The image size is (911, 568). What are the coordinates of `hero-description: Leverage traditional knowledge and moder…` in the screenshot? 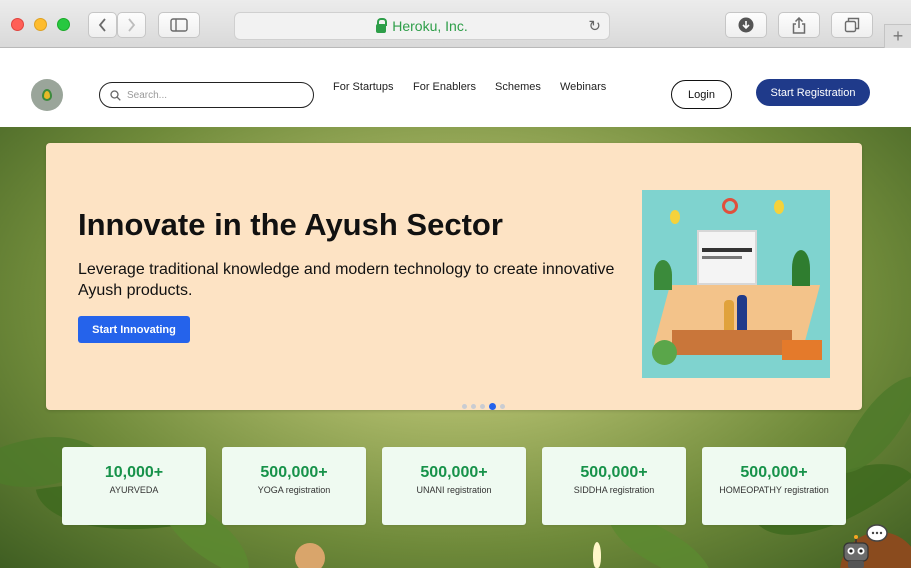 It's located at (346, 280).